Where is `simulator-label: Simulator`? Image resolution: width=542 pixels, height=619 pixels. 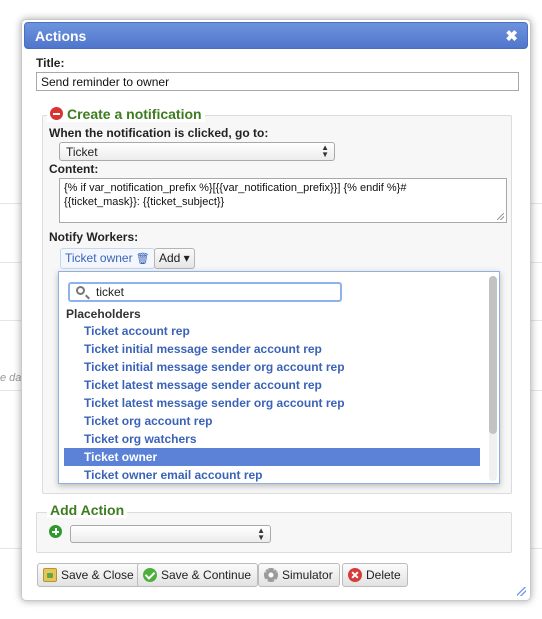 simulator-label: Simulator is located at coordinates (307, 575).